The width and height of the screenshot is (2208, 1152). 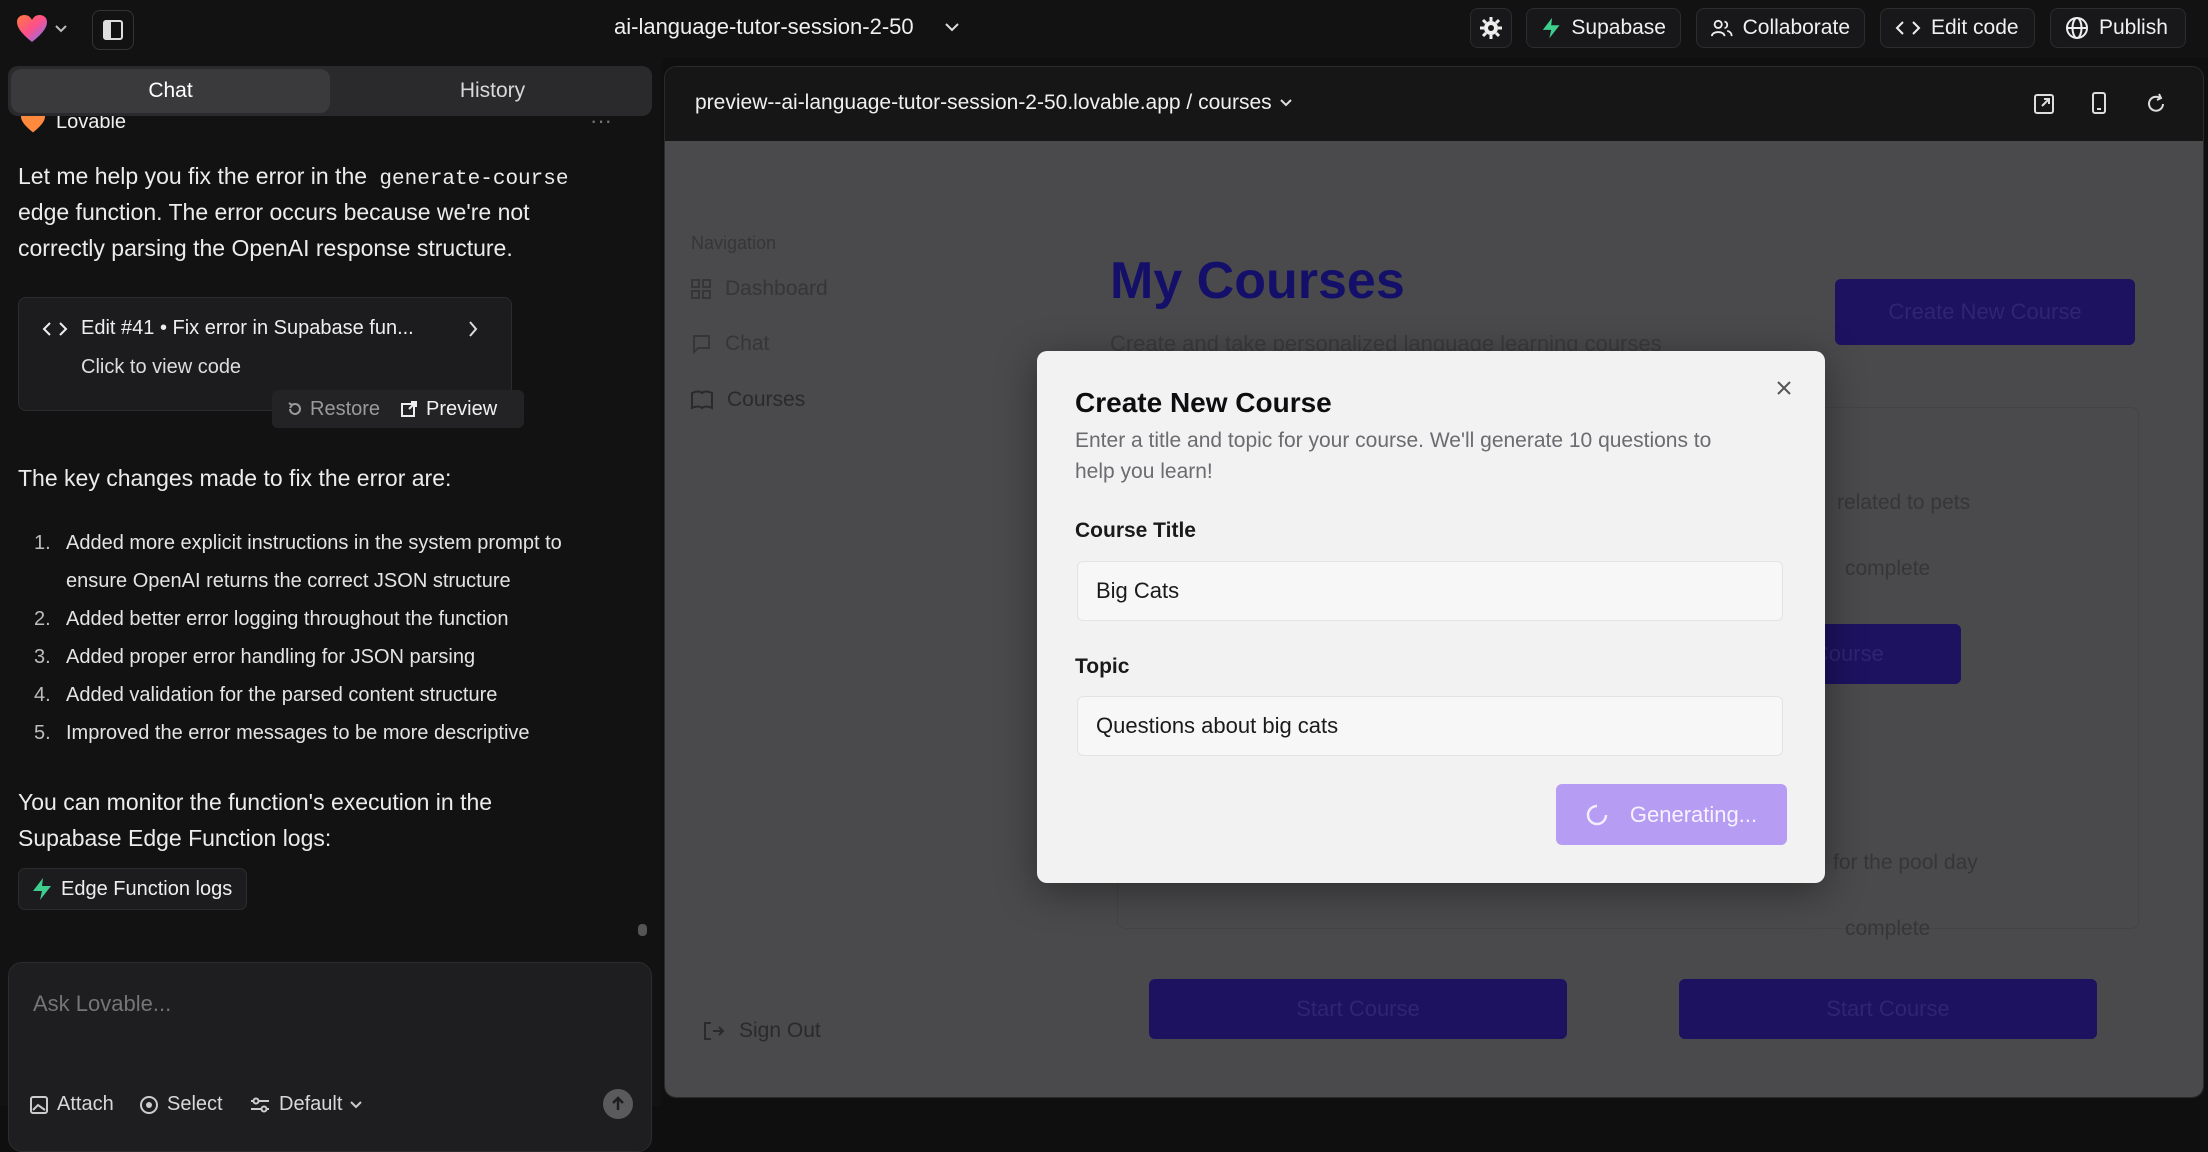 What do you see at coordinates (2044, 104) in the screenshot?
I see `open-in-new-tab-icon` at bounding box center [2044, 104].